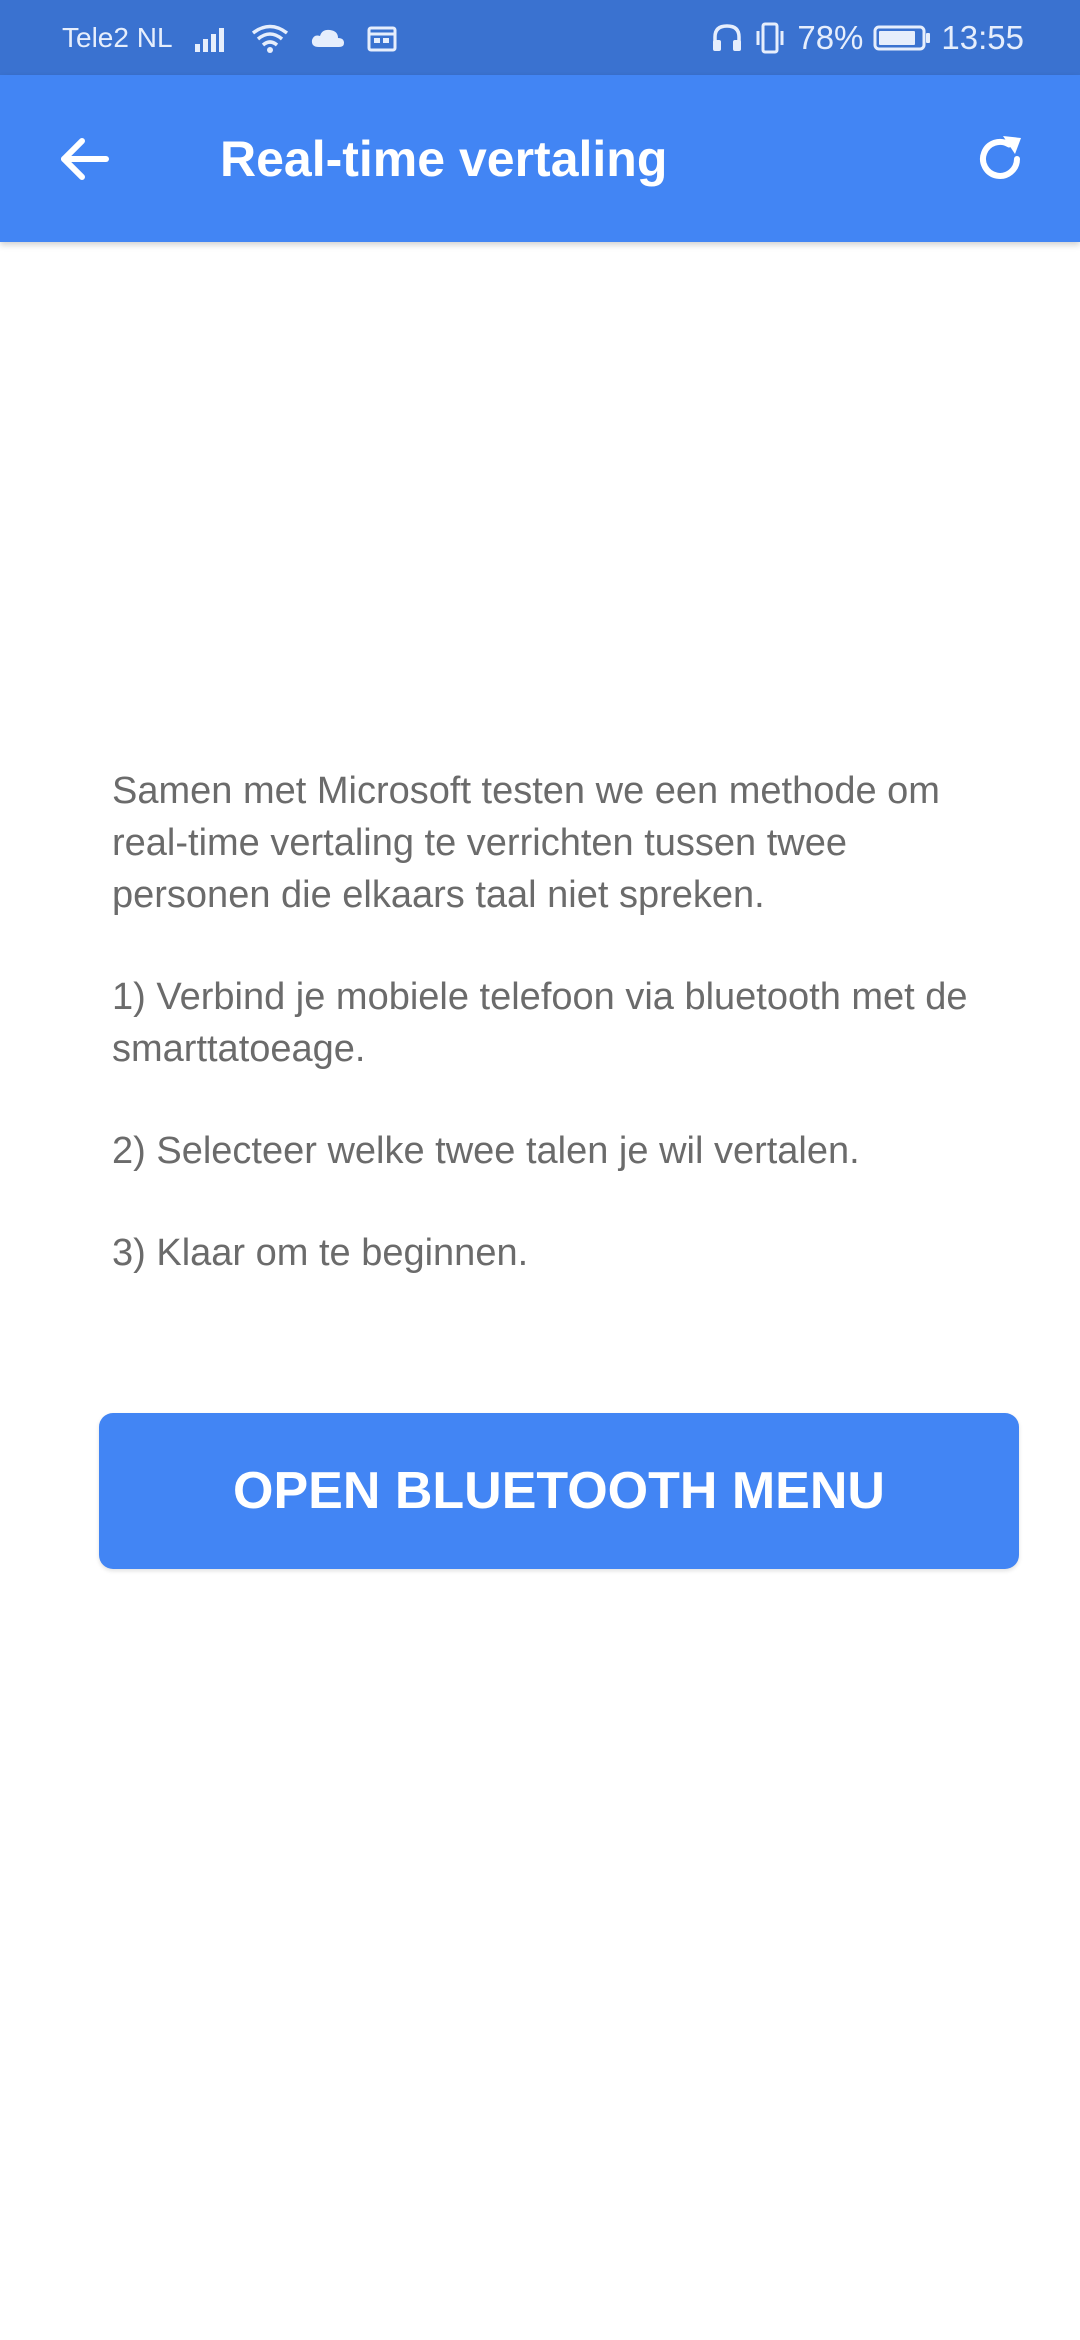 The width and height of the screenshot is (1080, 2340). I want to click on clock: 13:55, so click(982, 37).